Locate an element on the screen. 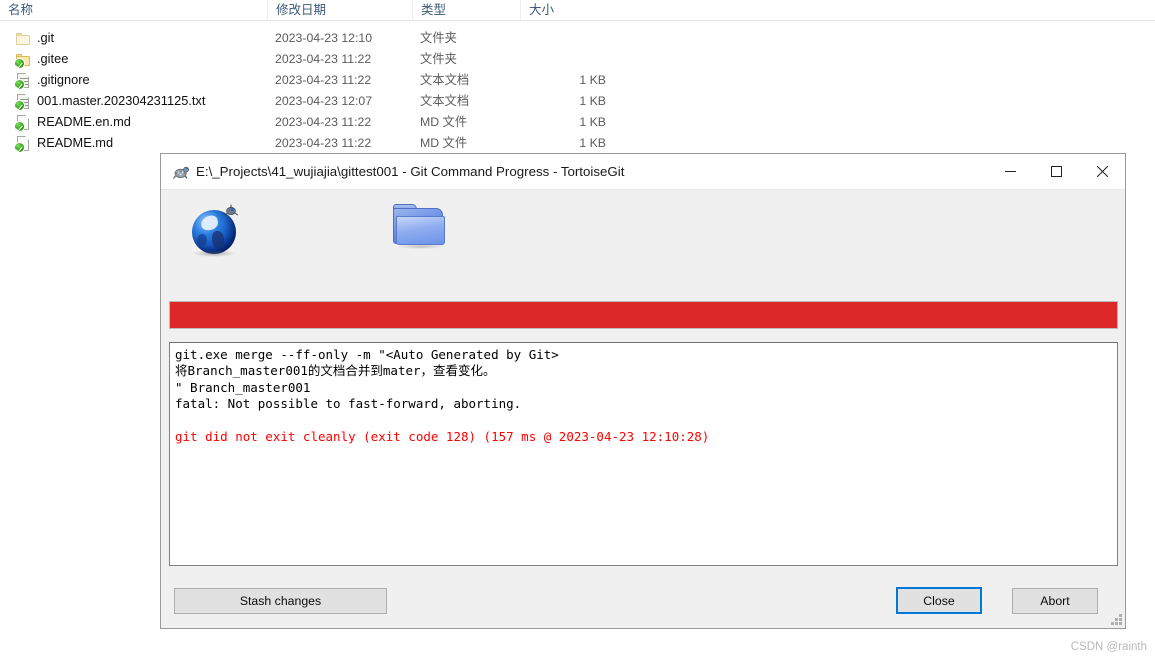 The image size is (1155, 657). log-line-blank is located at coordinates (643, 421).